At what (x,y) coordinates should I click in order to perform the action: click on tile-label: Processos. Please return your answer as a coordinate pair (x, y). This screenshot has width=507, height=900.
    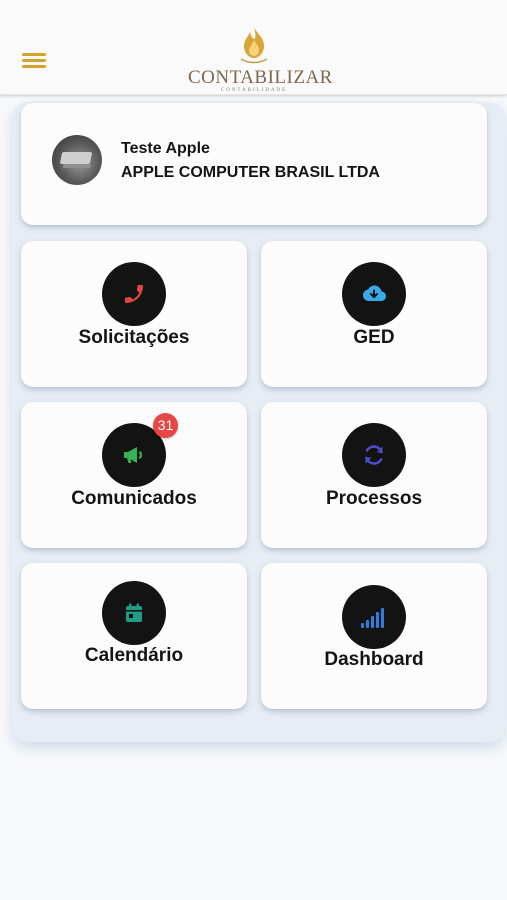
    Looking at the image, I should click on (374, 498).